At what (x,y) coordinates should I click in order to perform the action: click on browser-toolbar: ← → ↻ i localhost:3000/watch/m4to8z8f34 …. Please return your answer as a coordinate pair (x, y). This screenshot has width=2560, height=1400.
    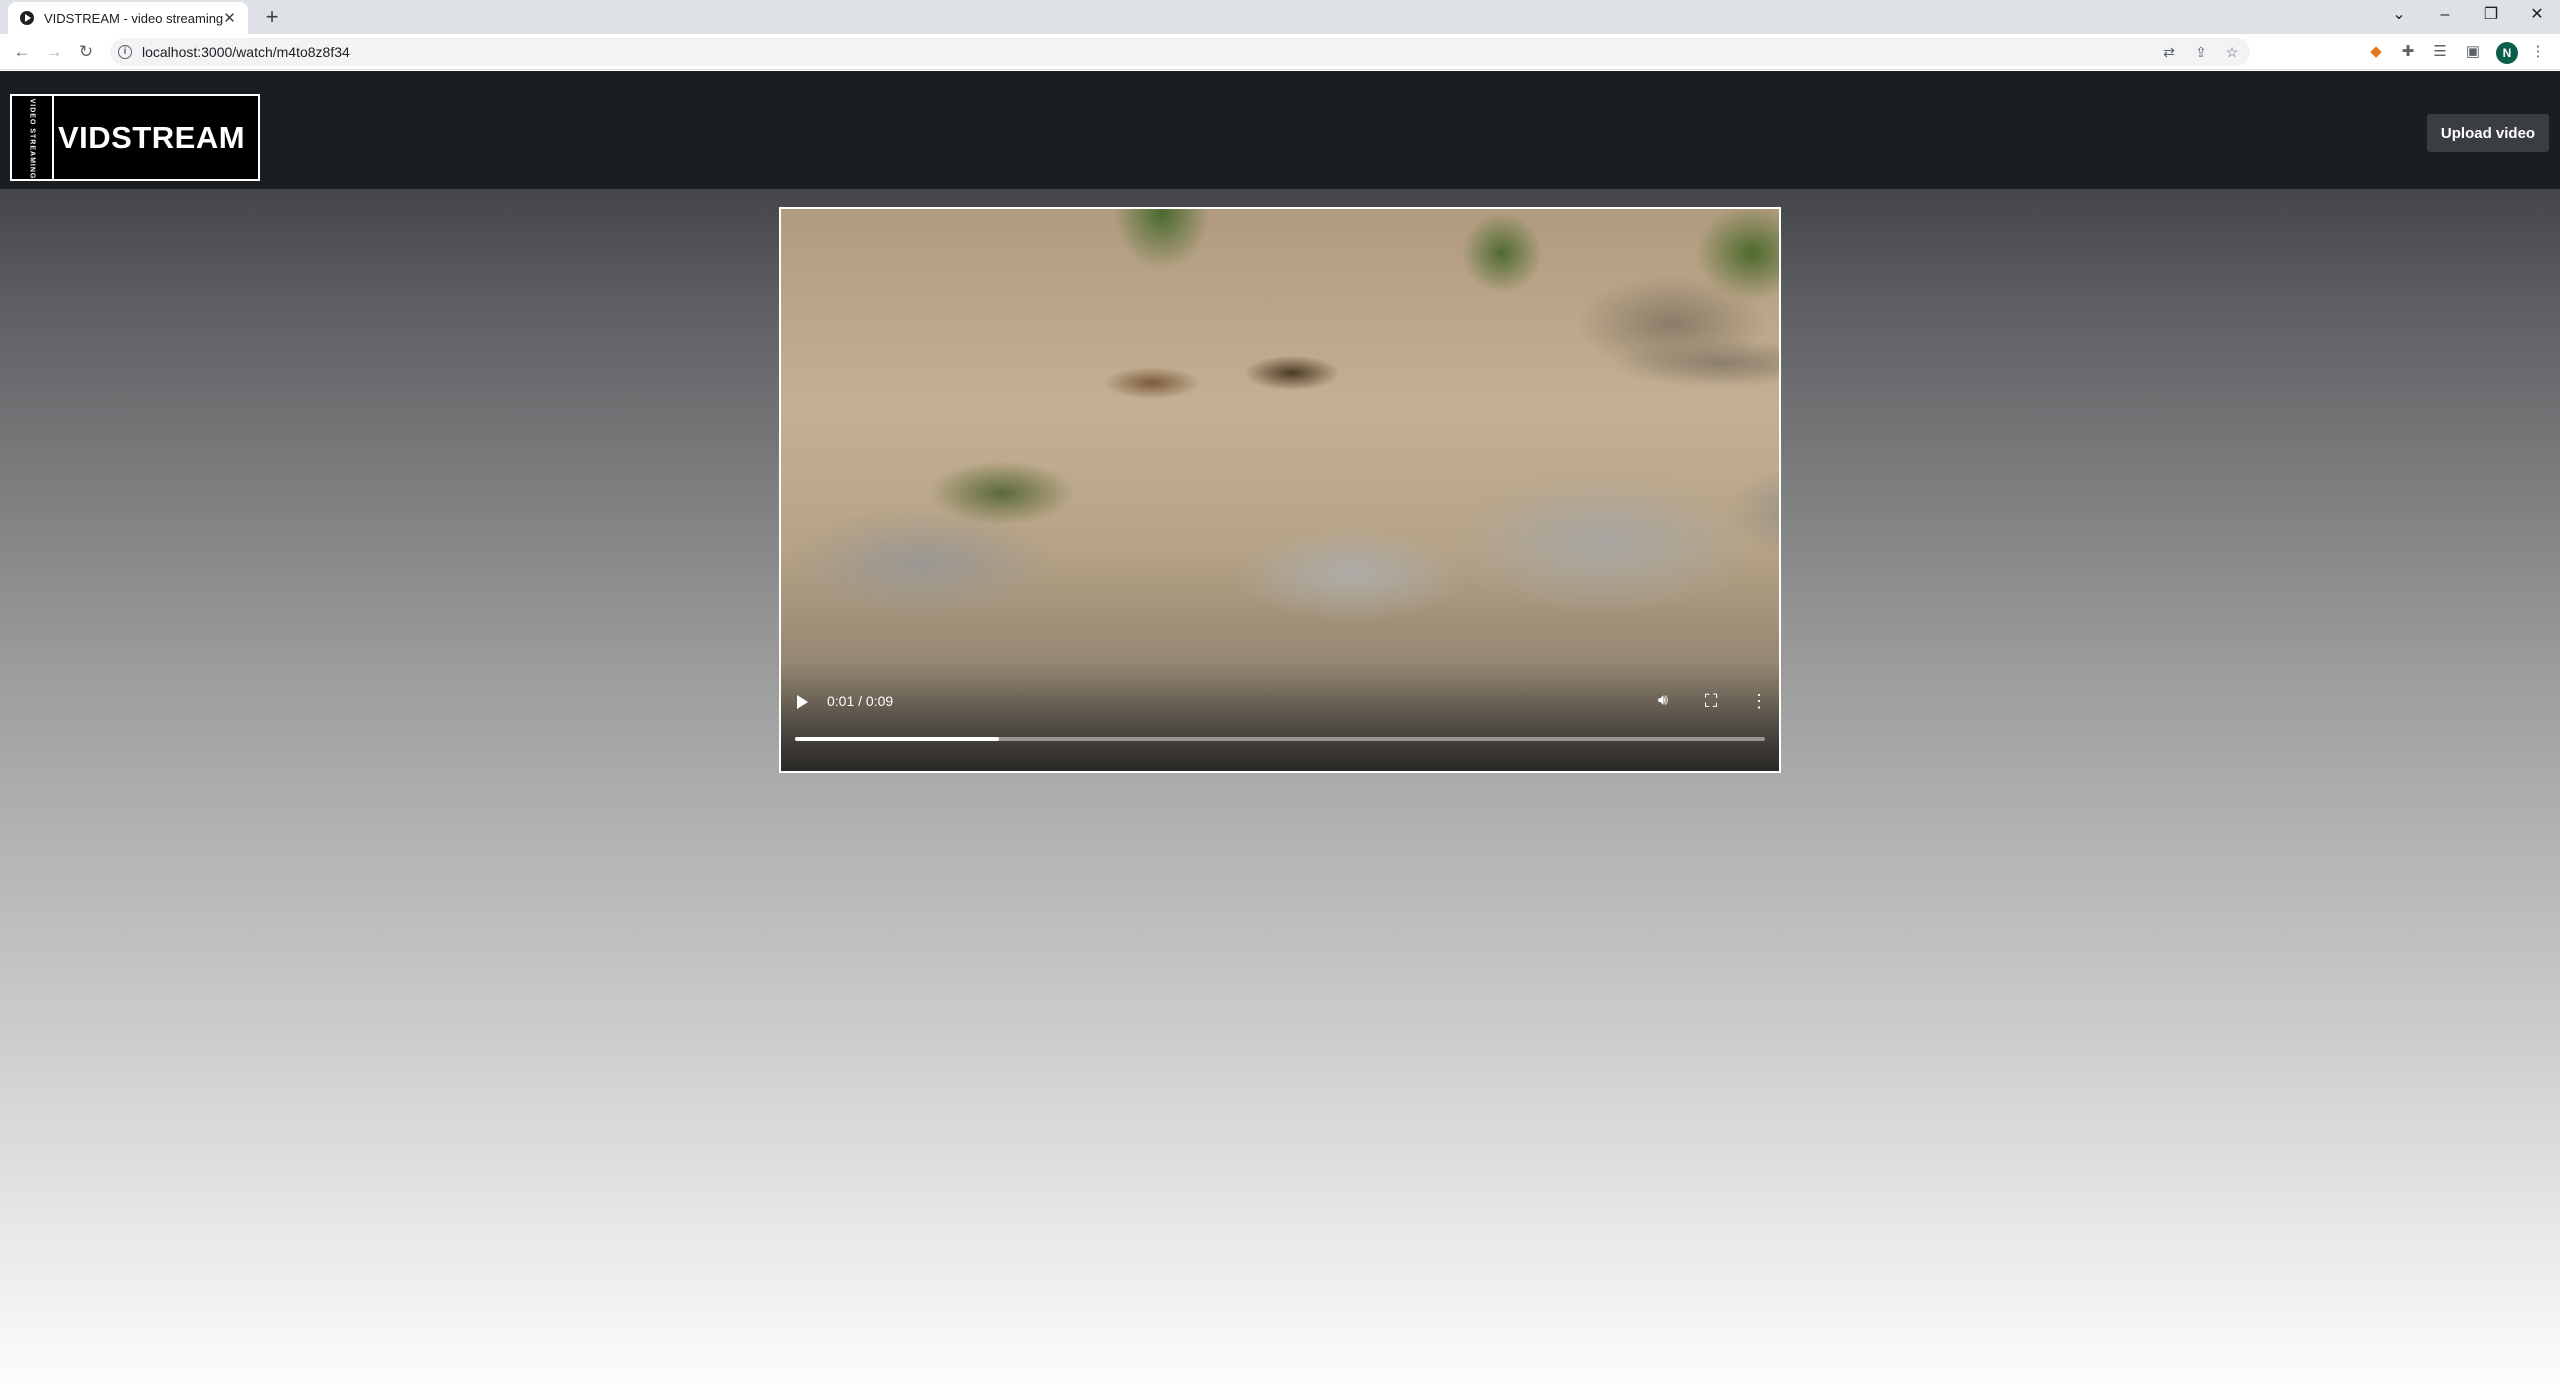
    Looking at the image, I should click on (1280, 52).